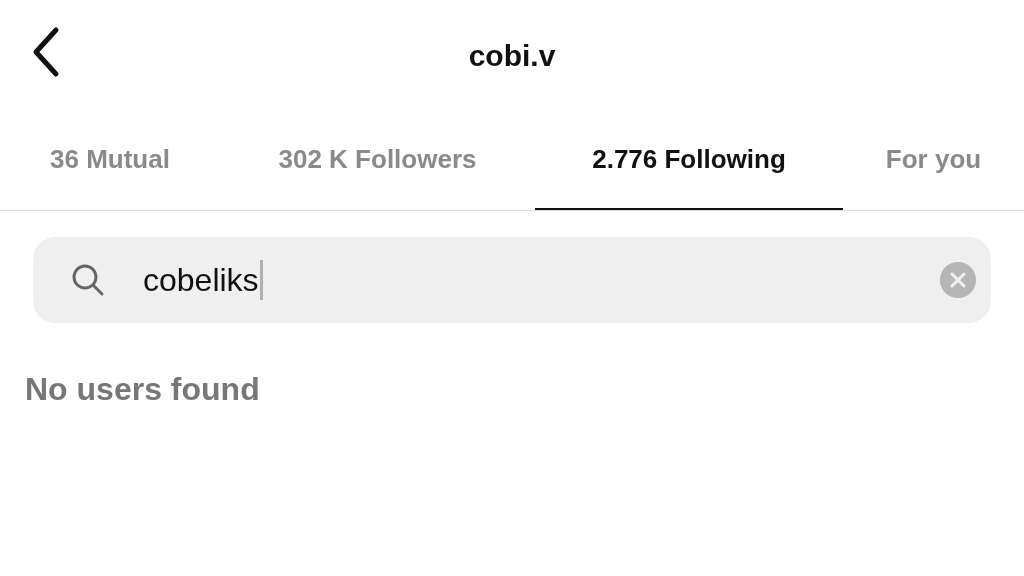 The height and width of the screenshot is (576, 1024). Describe the element at coordinates (377, 160) in the screenshot. I see `tab: 302 K Followers` at that location.